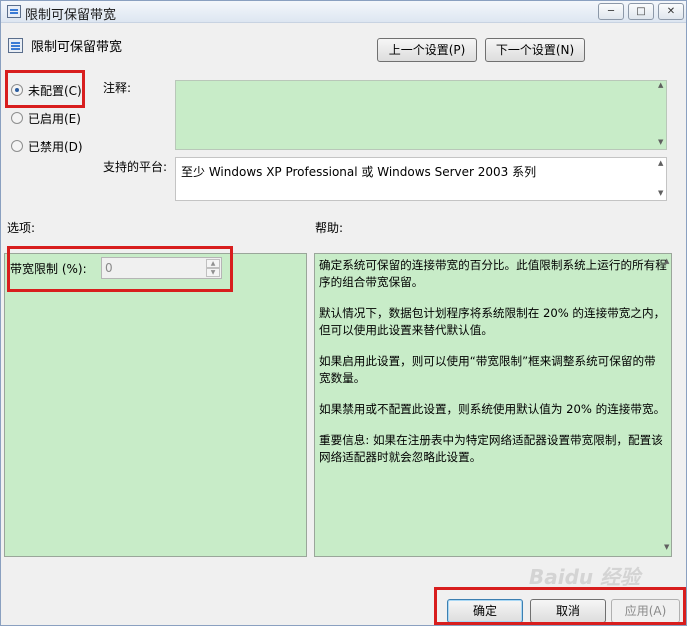  I want to click on spinner-down-icon: ▼, so click(213, 272).